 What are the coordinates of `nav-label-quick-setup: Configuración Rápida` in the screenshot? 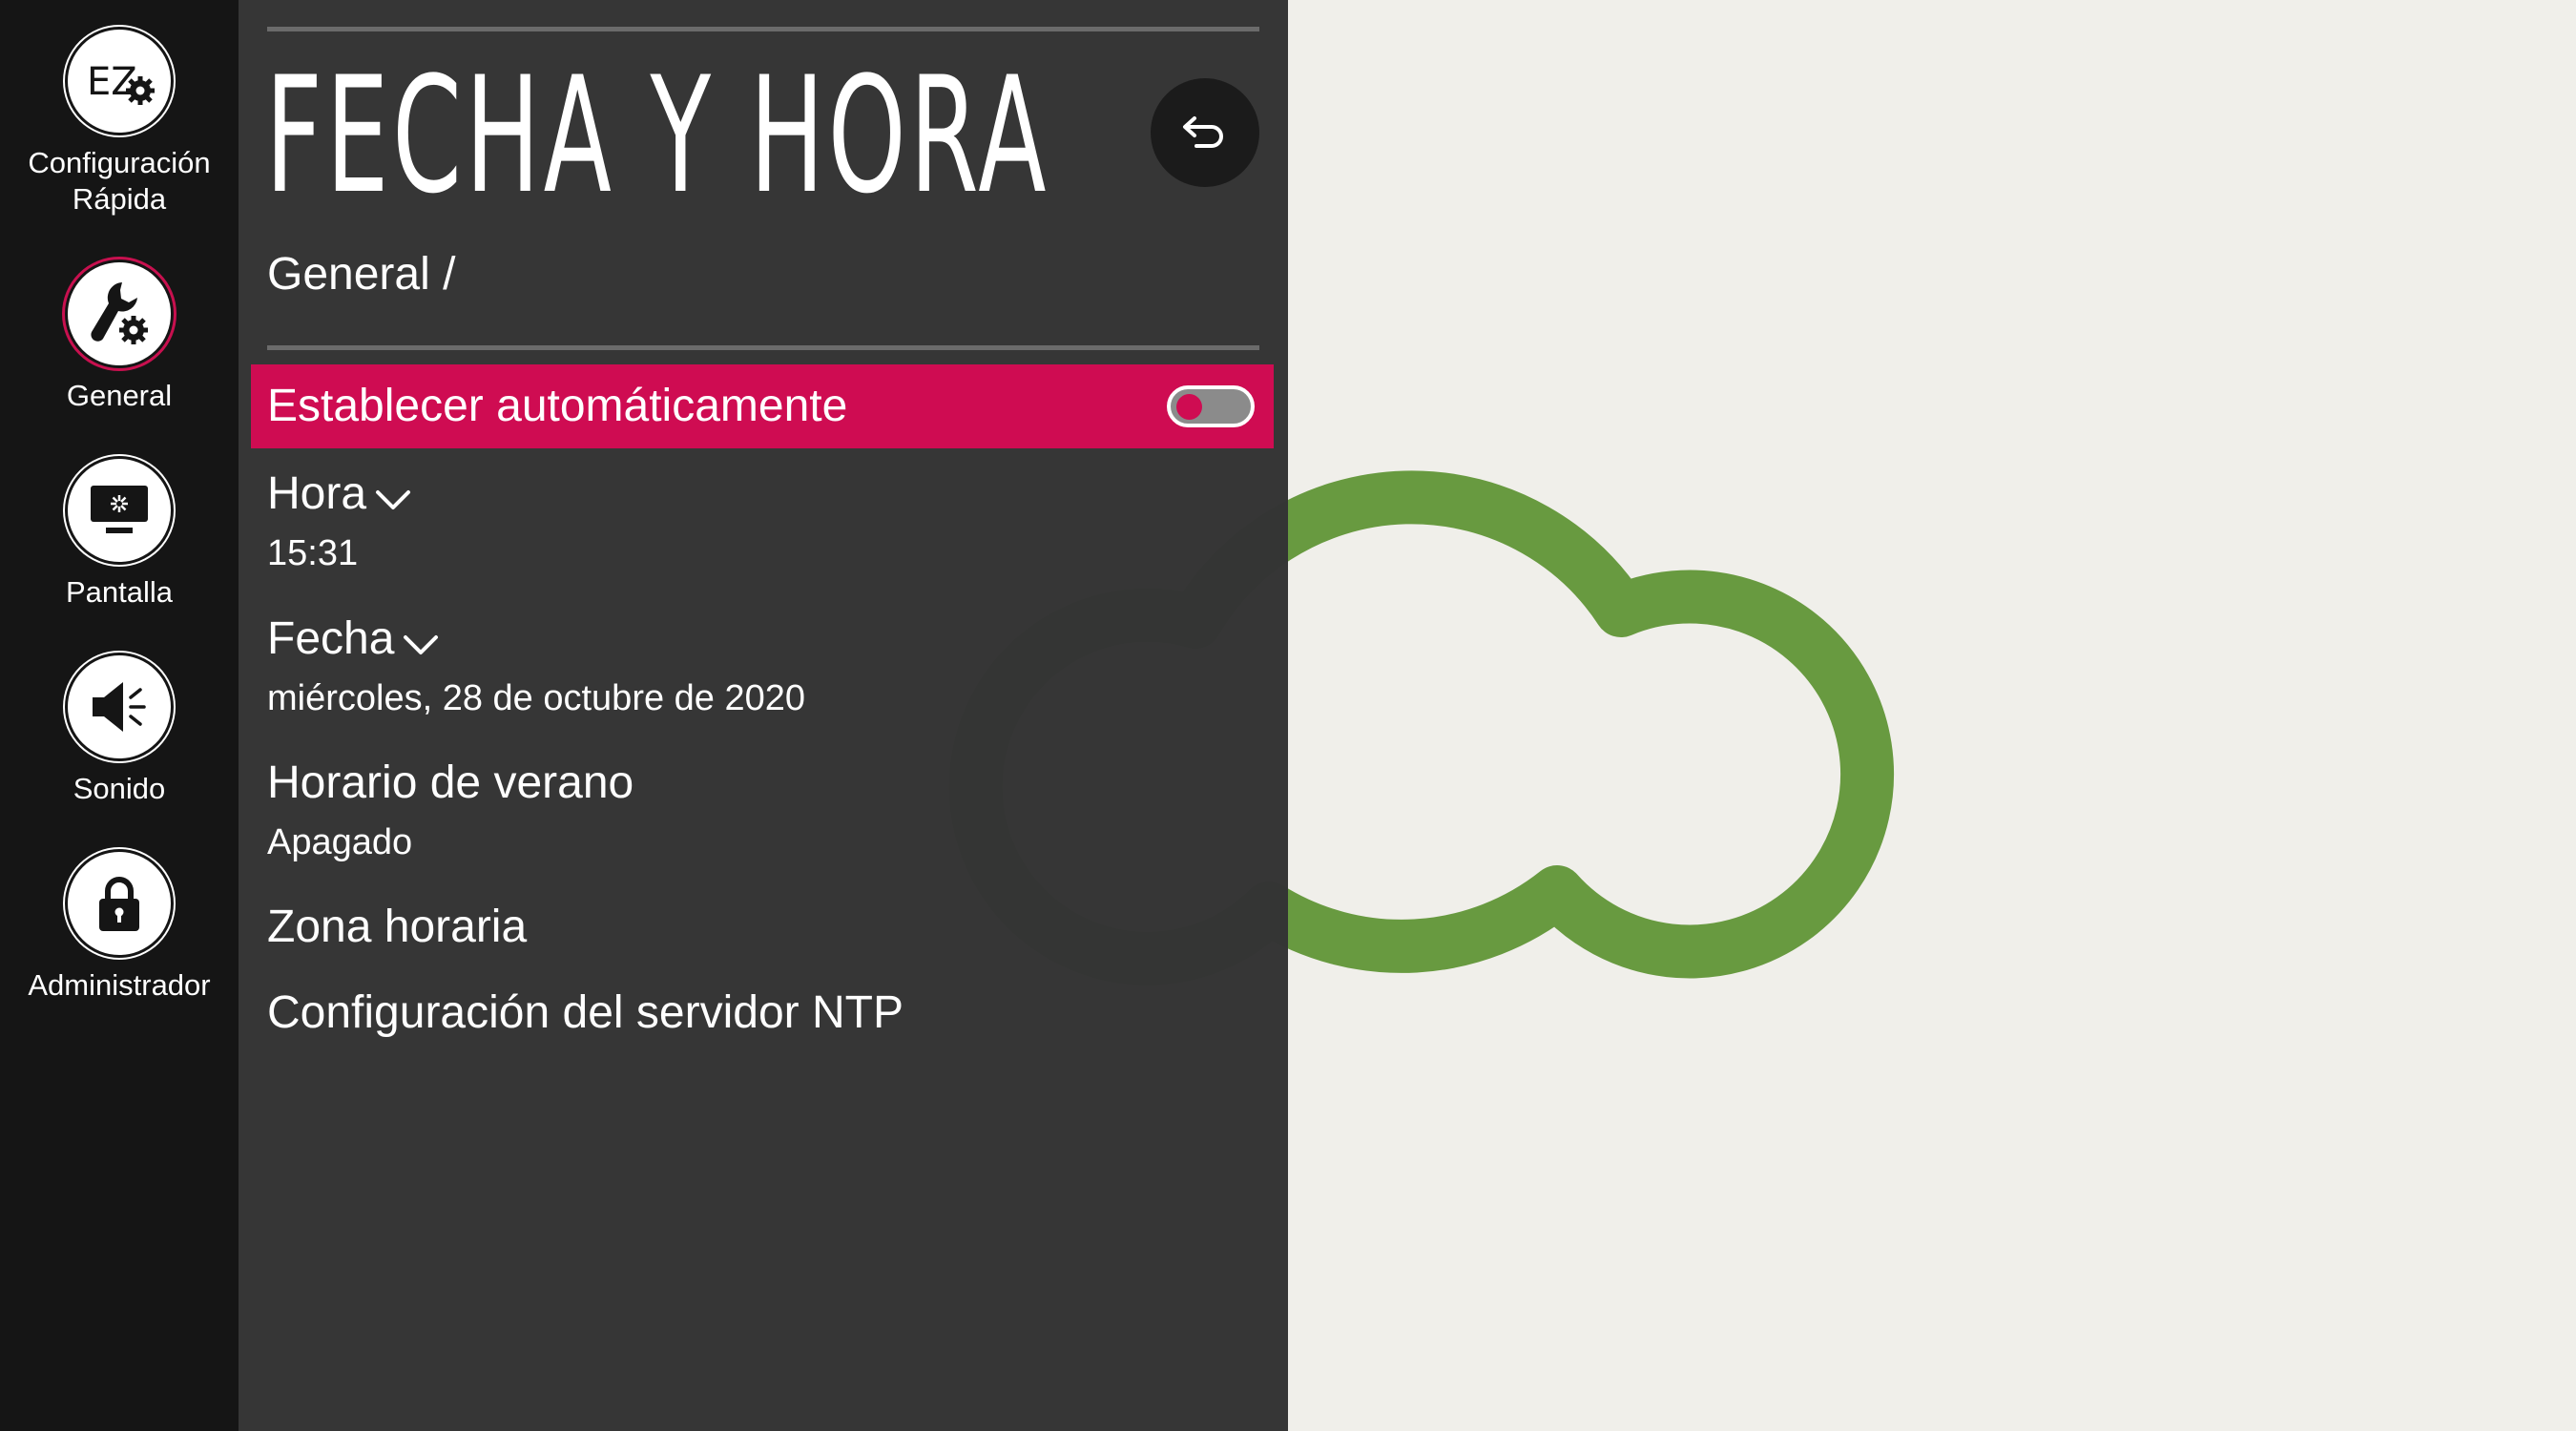 It's located at (119, 181).